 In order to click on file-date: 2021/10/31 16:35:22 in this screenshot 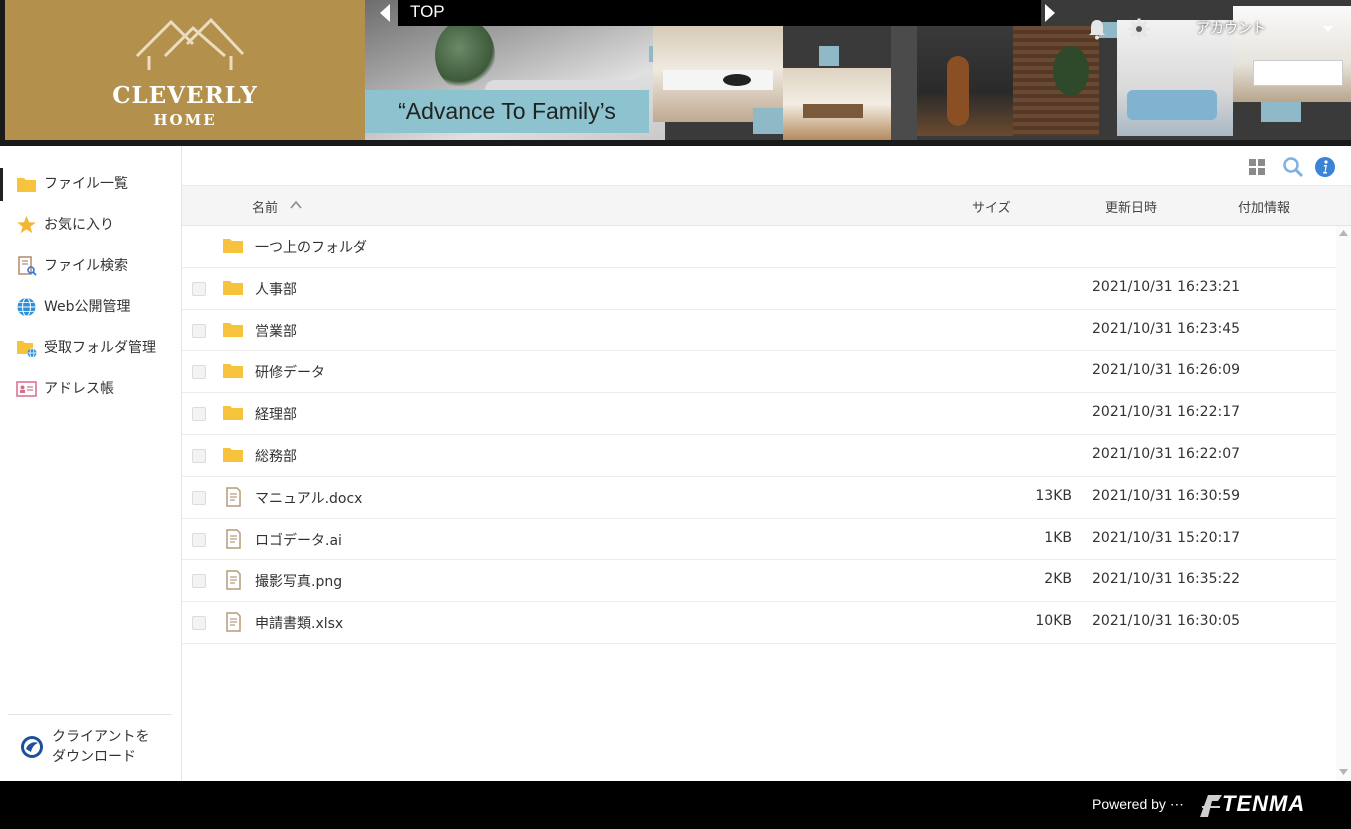, I will do `click(1166, 579)`.